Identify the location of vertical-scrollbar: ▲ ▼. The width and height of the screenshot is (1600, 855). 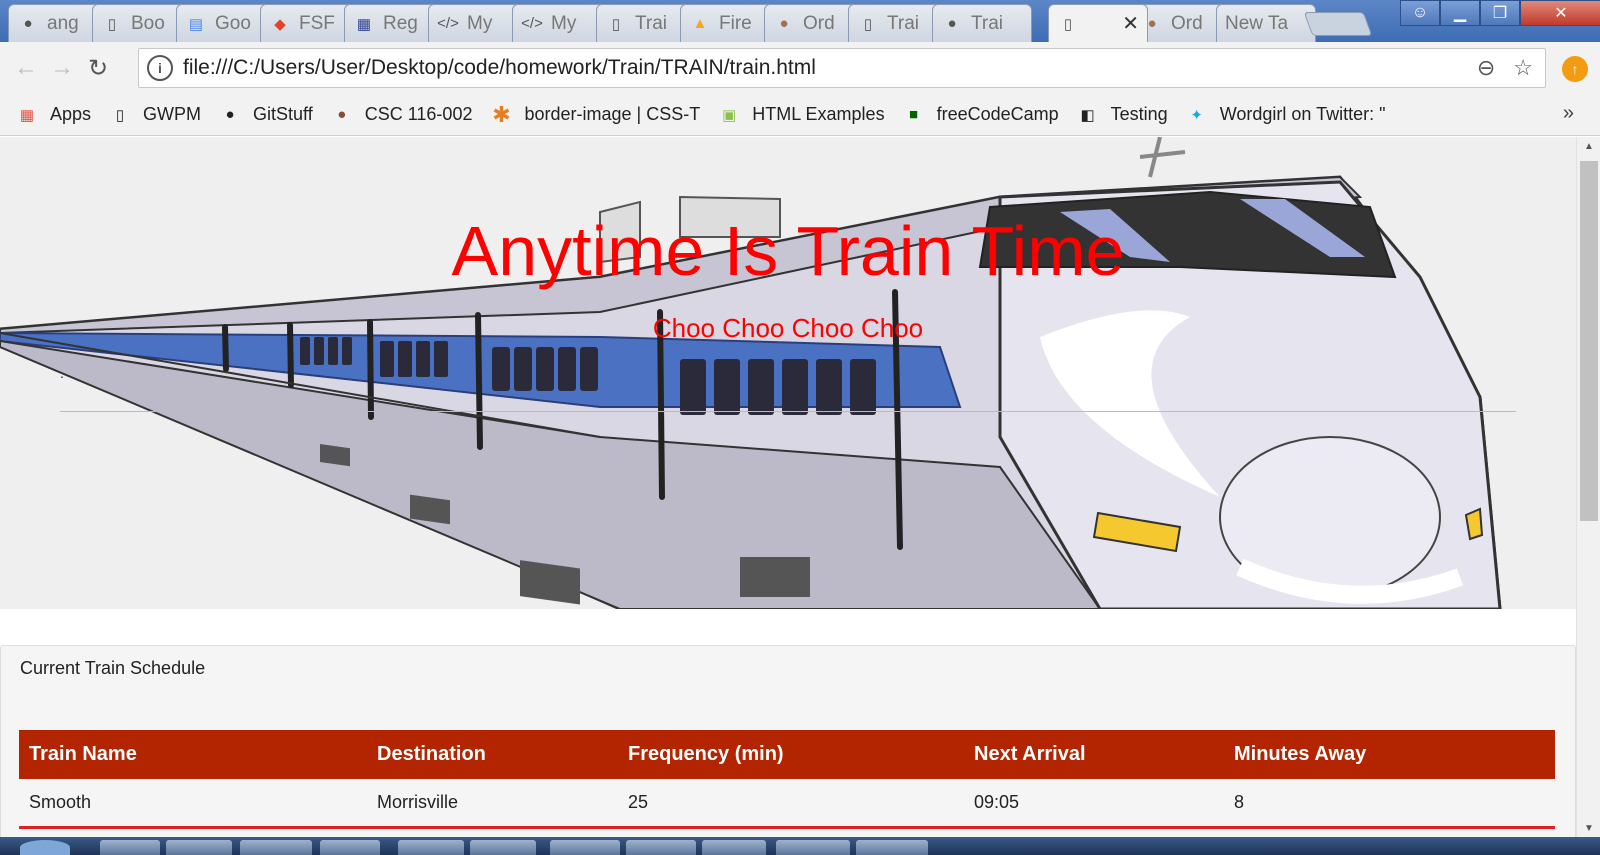
(1588, 487).